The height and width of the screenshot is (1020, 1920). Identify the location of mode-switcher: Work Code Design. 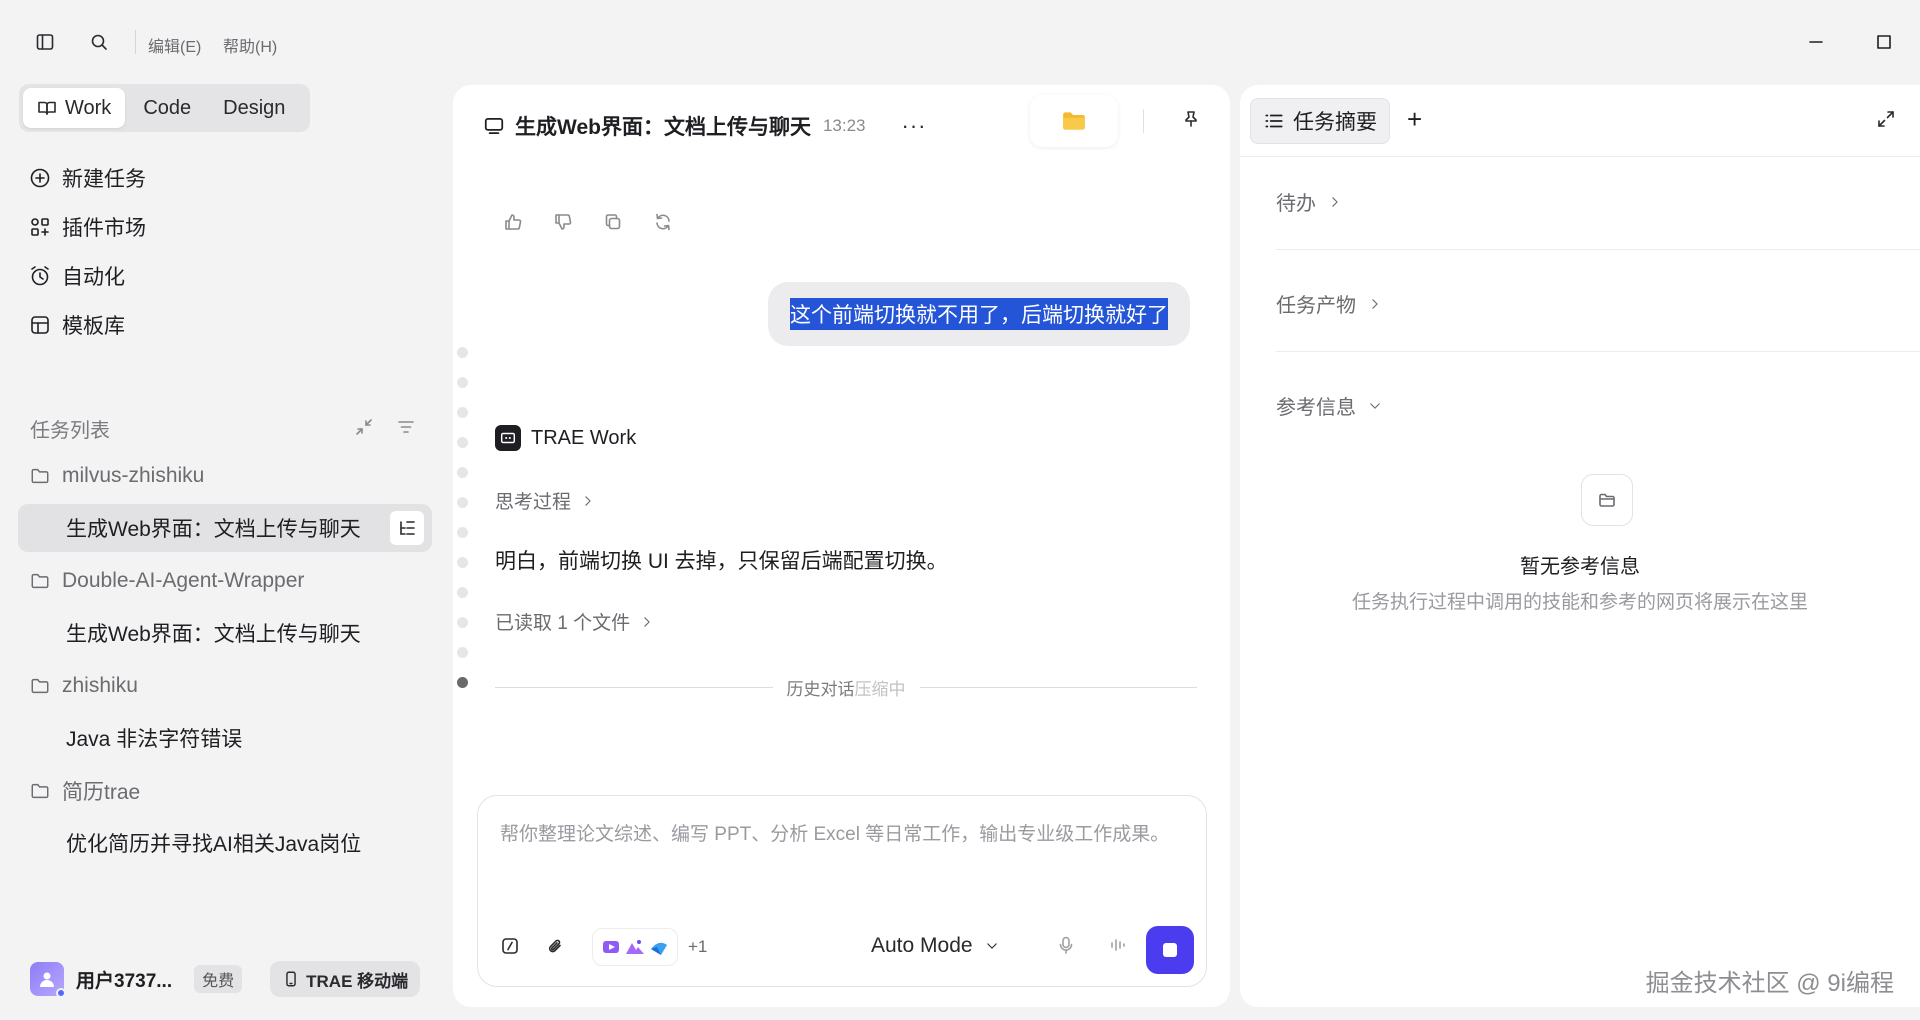
(164, 108).